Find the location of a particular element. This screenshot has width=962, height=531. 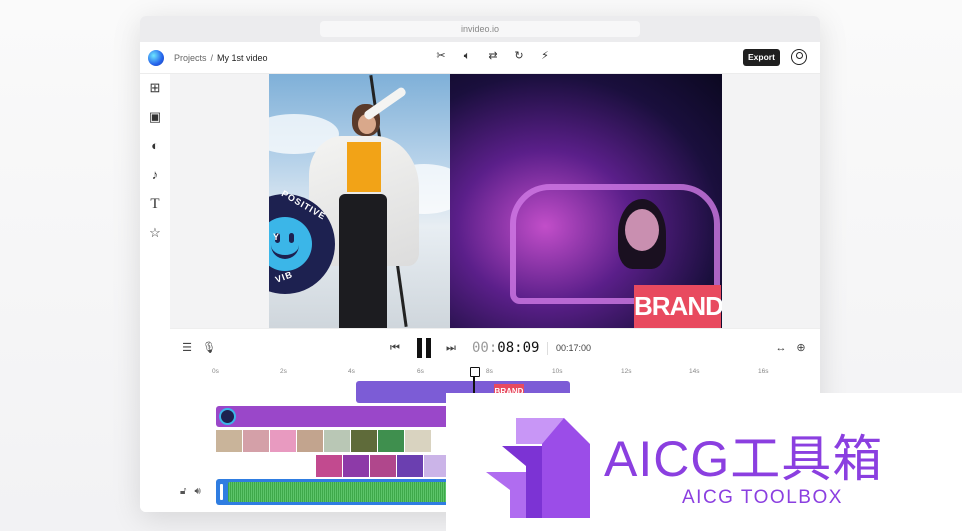

smiley-icon is located at coordinates (290, 244).